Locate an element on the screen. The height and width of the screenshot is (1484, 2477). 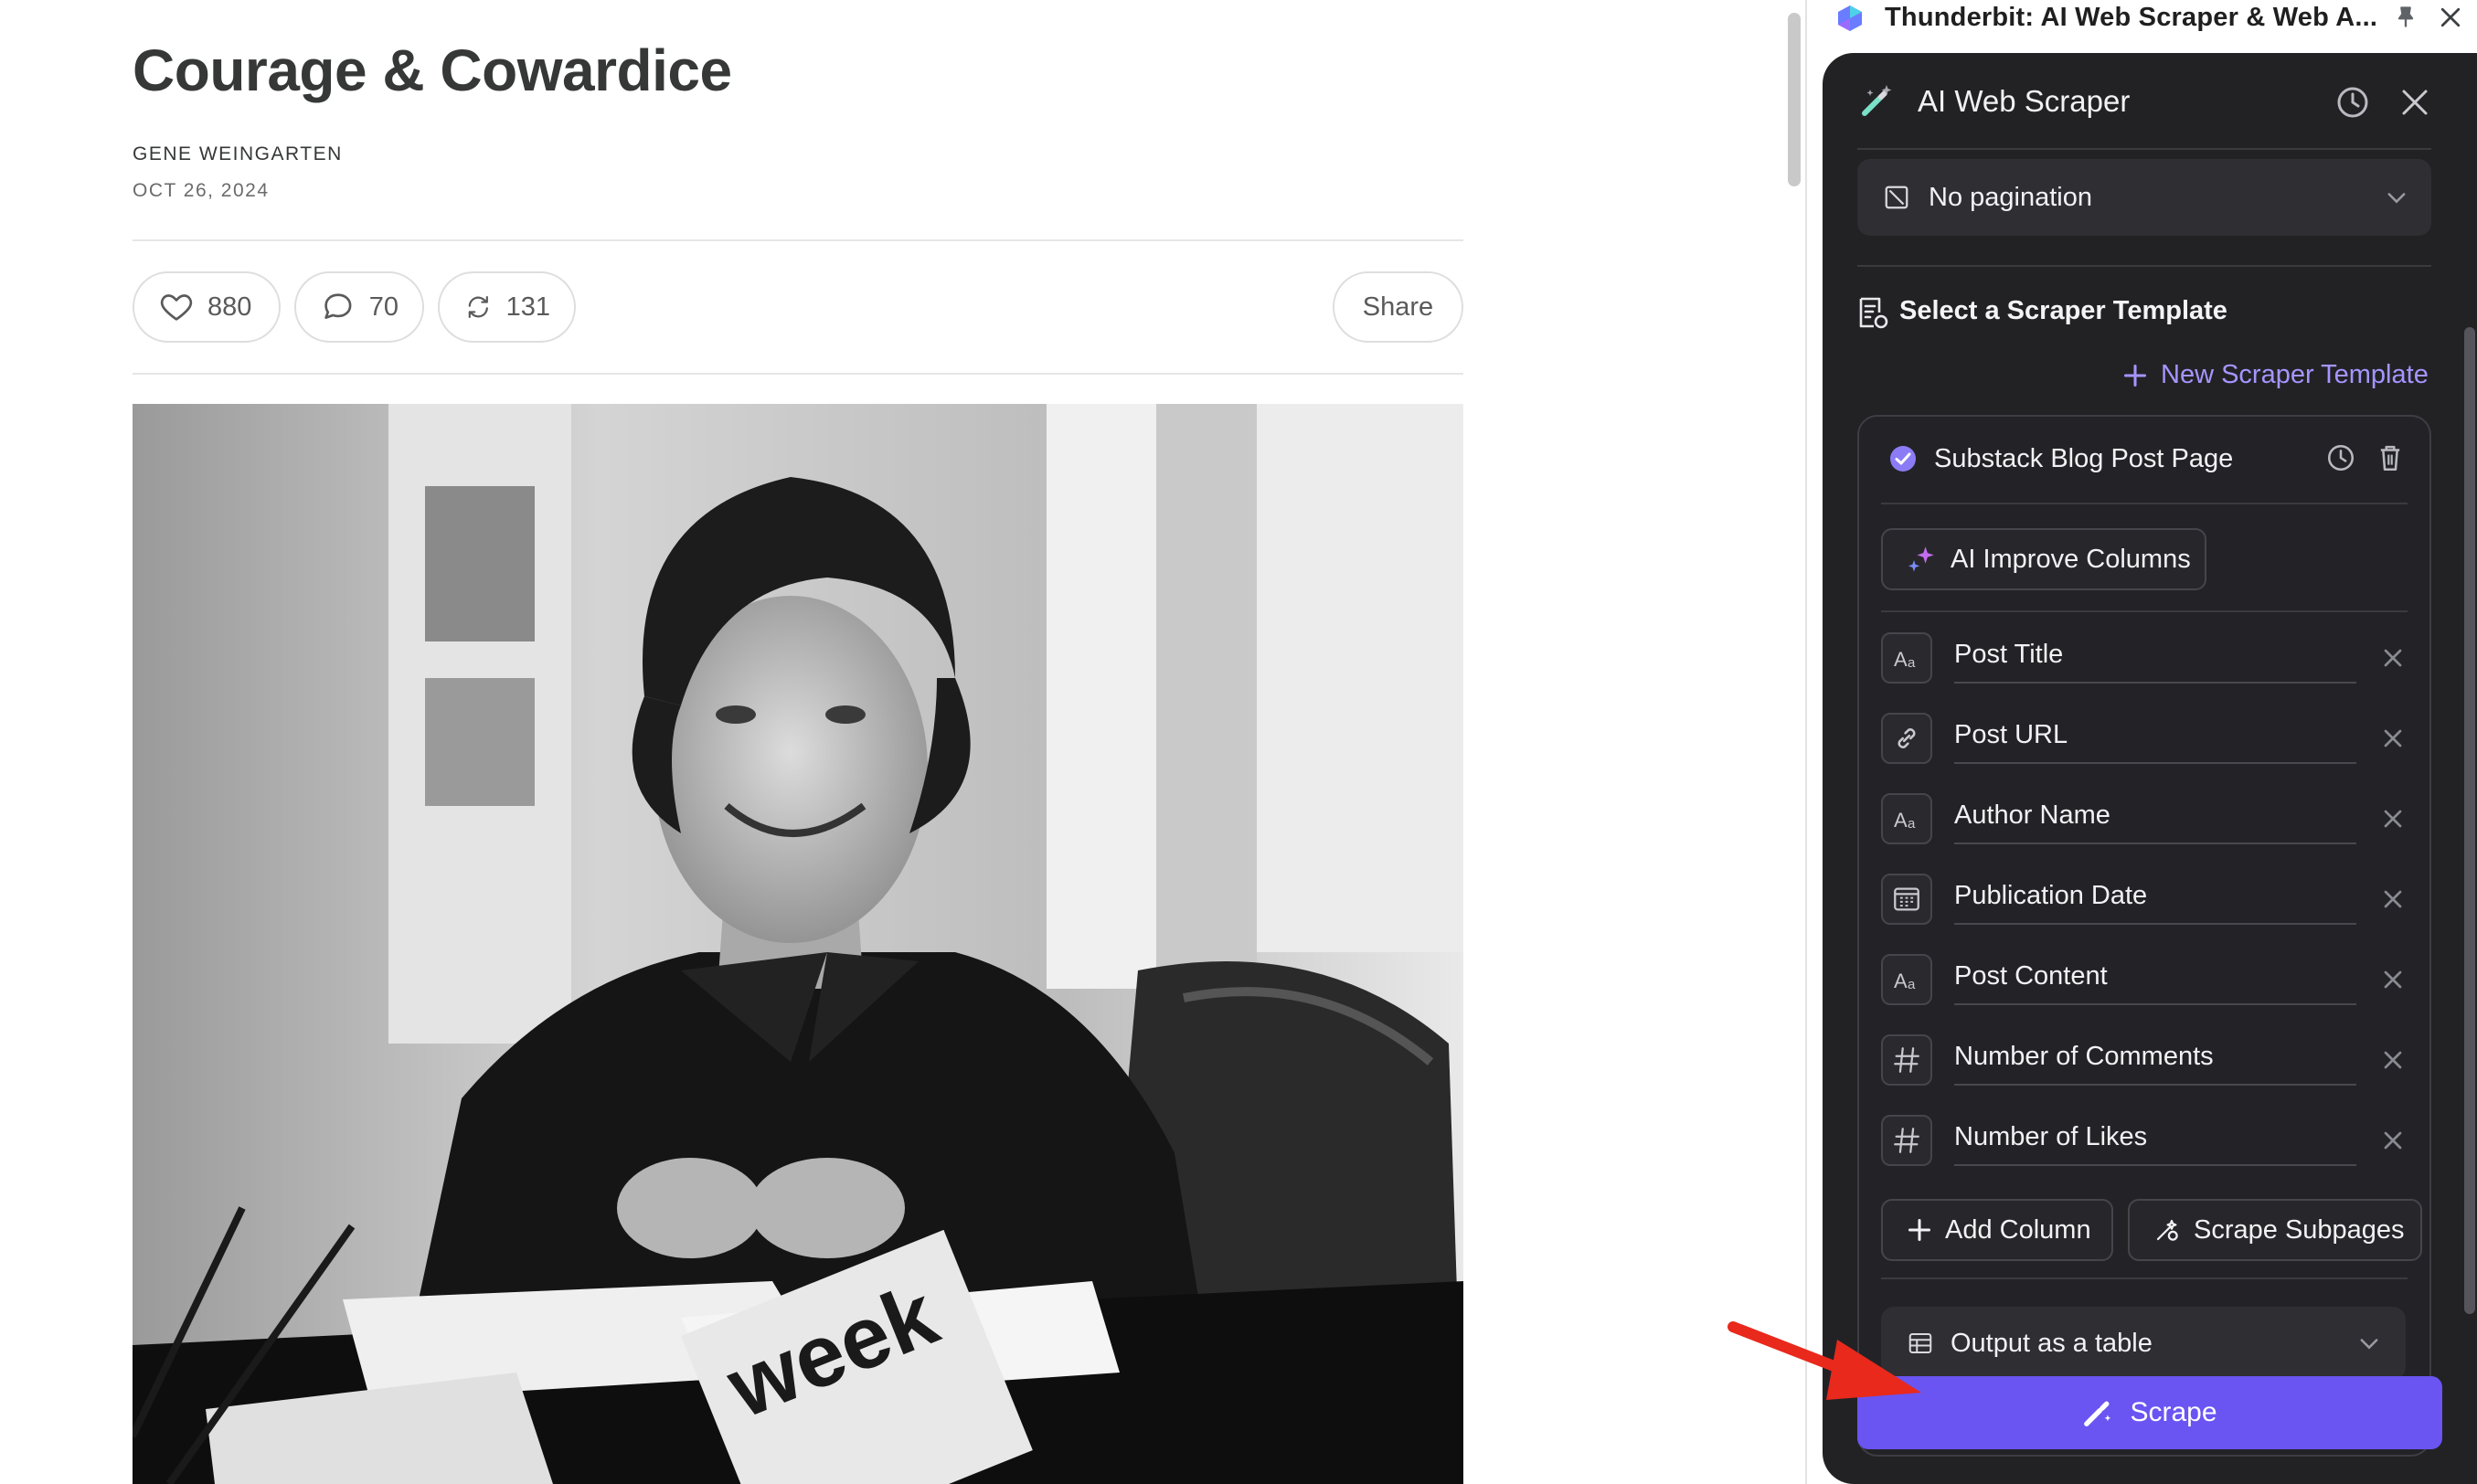
column-row: Aa Author Name is located at coordinates (2144, 823).